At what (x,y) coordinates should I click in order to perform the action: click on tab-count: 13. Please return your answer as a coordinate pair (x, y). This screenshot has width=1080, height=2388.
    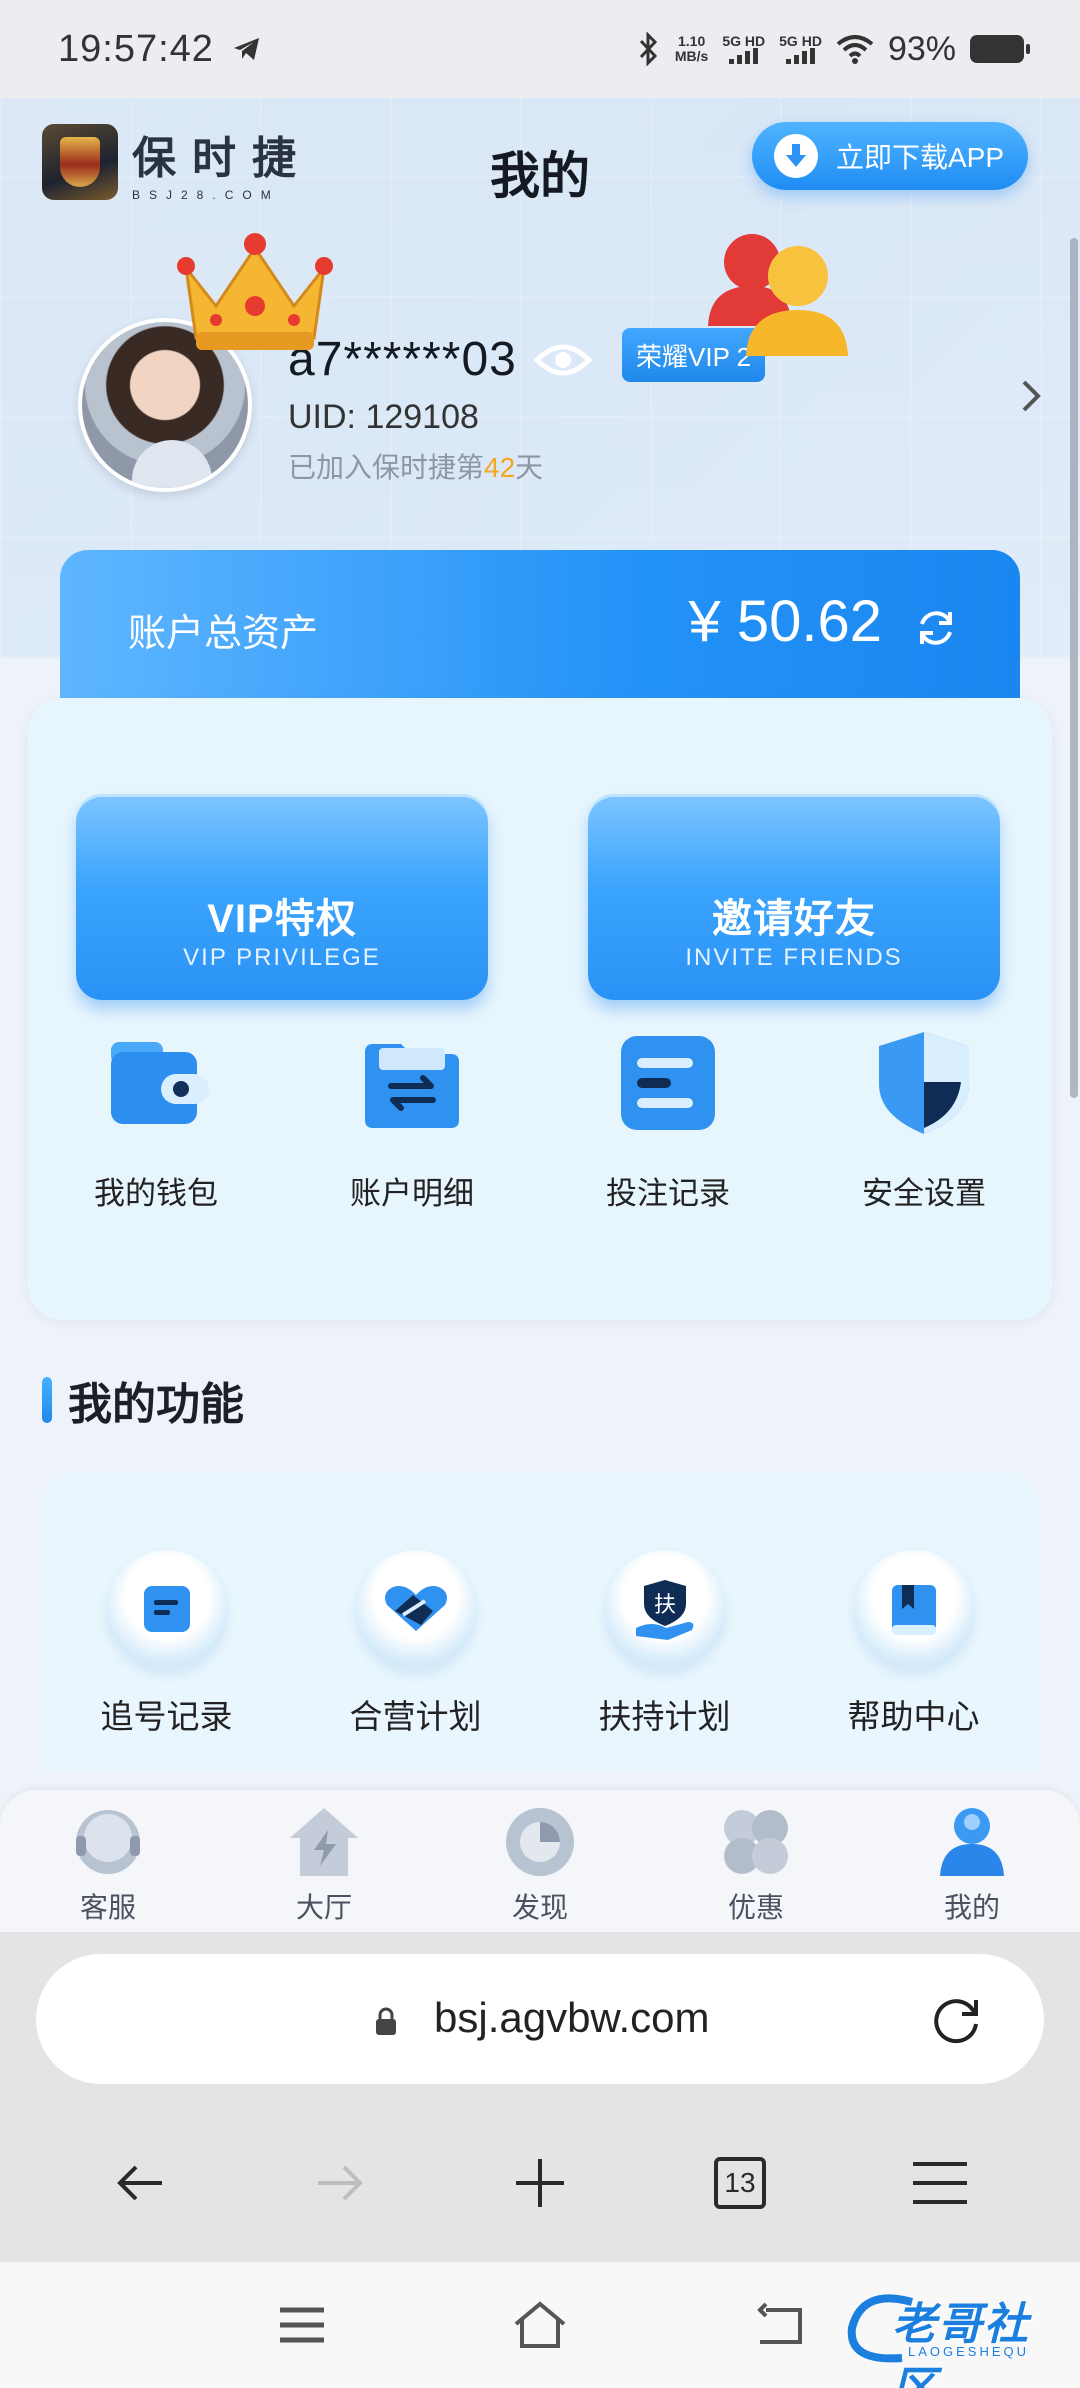
    Looking at the image, I should click on (740, 2183).